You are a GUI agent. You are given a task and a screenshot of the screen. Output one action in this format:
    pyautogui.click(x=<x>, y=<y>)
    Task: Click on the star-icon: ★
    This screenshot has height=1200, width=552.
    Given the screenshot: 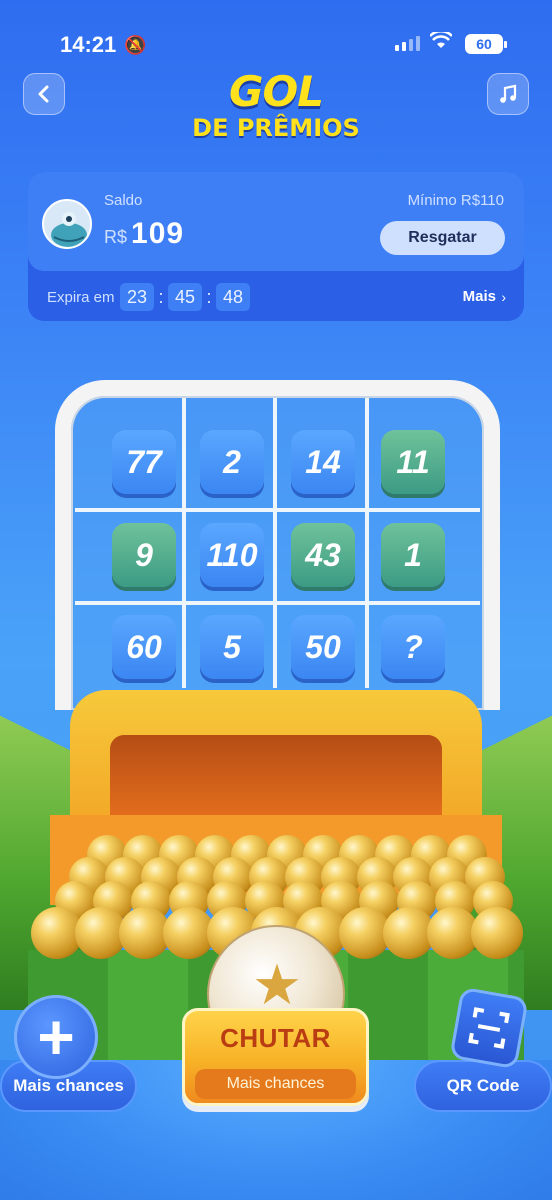 What is the action you would take?
    pyautogui.click(x=277, y=984)
    